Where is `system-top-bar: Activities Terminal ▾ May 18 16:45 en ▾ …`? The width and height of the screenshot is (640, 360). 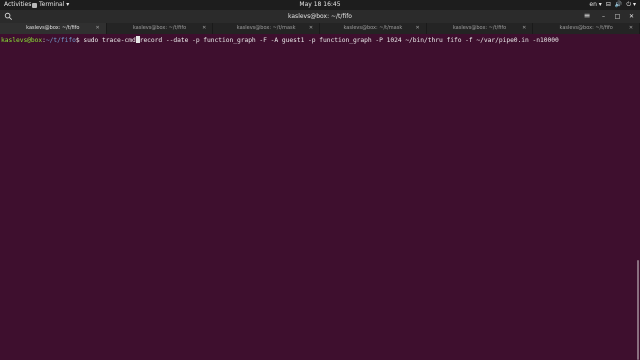 system-top-bar: Activities Terminal ▾ May 18 16:45 en ▾ … is located at coordinates (320, 5).